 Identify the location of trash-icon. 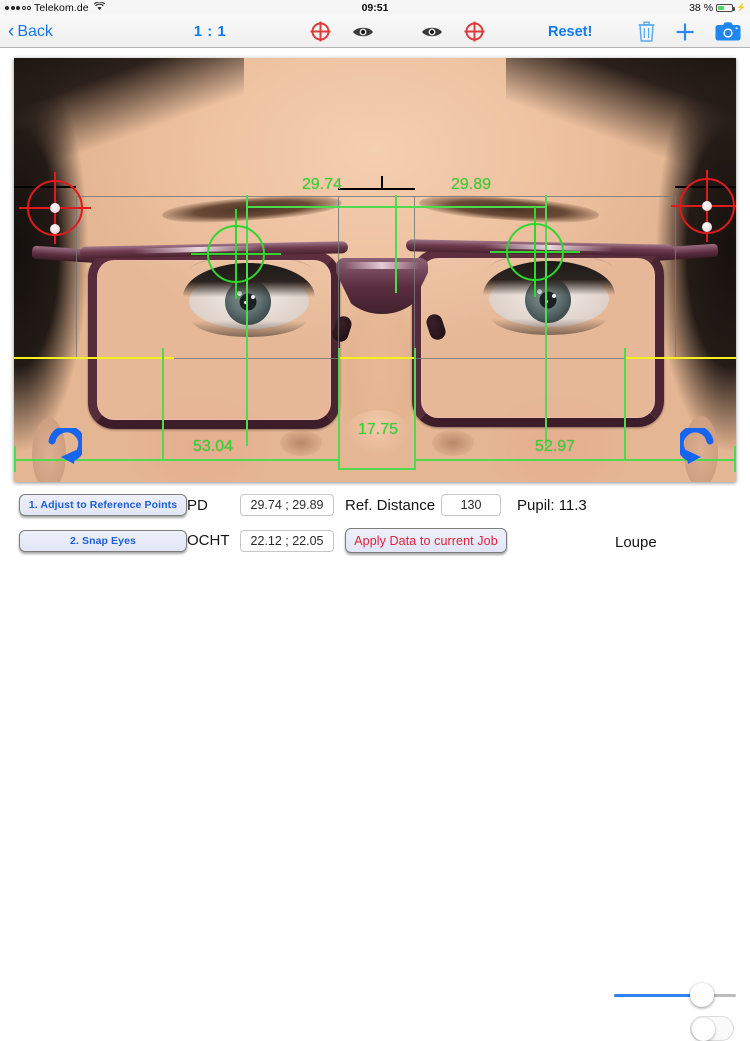
(646, 31).